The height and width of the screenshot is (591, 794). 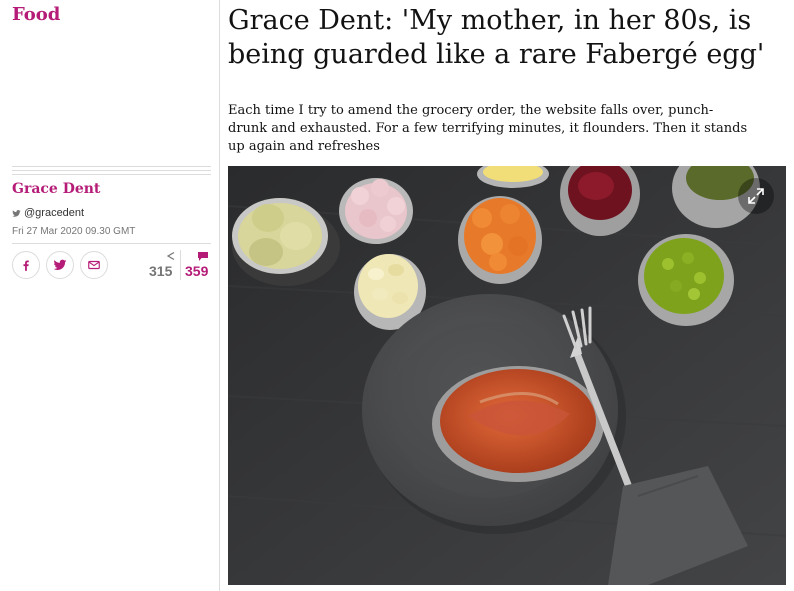 I want to click on sidebar-rules, so click(x=111, y=172).